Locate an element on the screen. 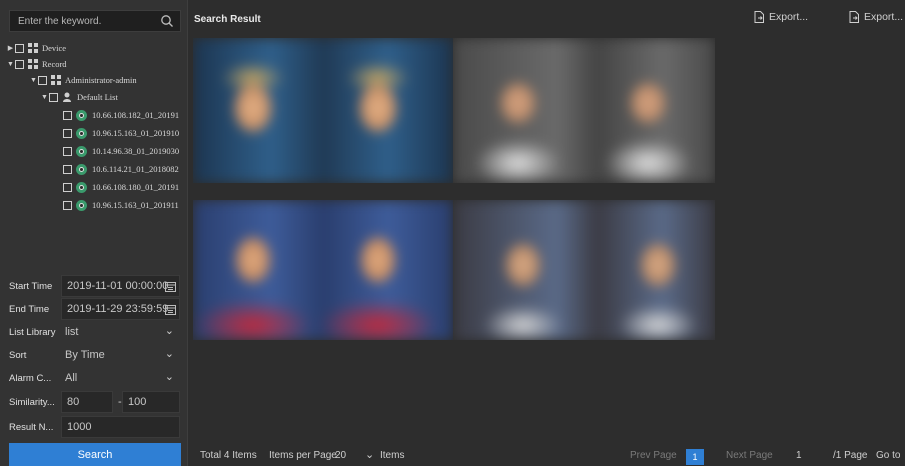  similarity-row: Similarity... 80 - 100 is located at coordinates (93, 402).